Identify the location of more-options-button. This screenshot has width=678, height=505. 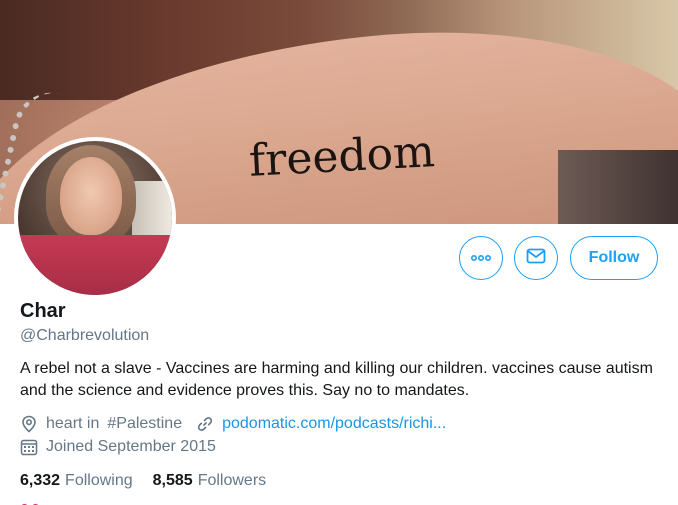
(481, 258).